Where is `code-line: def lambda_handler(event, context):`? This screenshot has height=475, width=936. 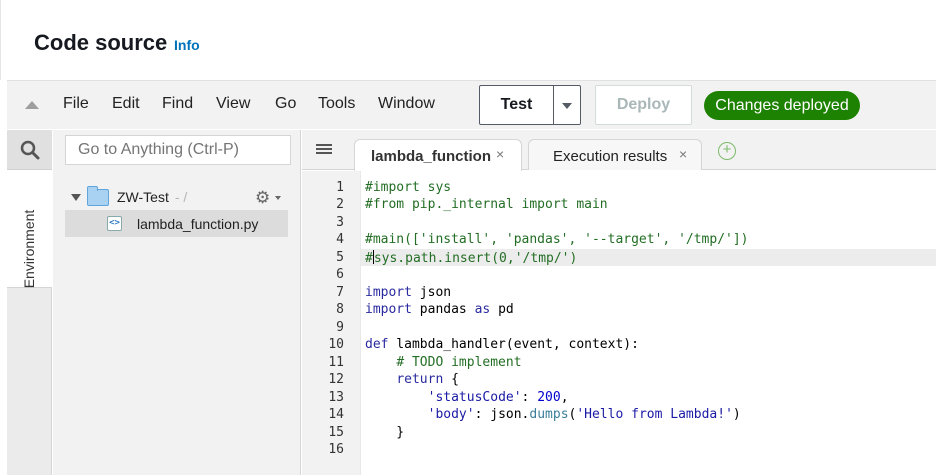 code-line: def lambda_handler(event, context): is located at coordinates (502, 344).